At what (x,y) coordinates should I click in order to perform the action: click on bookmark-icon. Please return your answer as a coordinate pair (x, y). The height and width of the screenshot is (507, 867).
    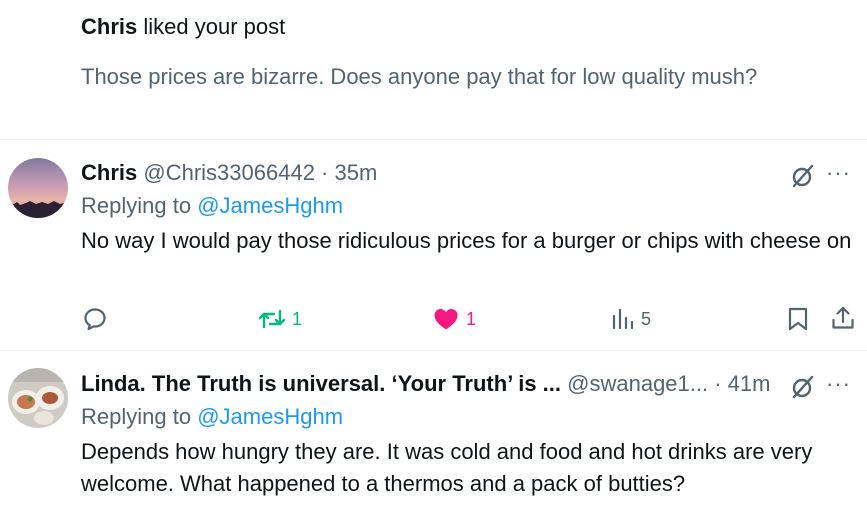
    Looking at the image, I should click on (798, 319).